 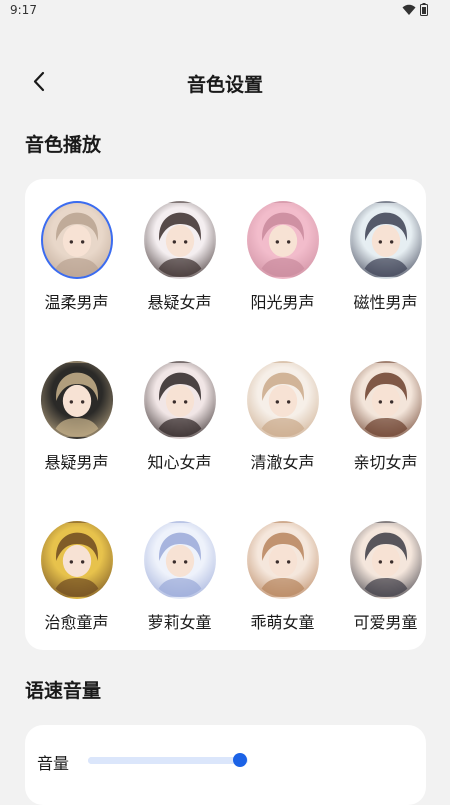 I want to click on status-icons, so click(x=415, y=9).